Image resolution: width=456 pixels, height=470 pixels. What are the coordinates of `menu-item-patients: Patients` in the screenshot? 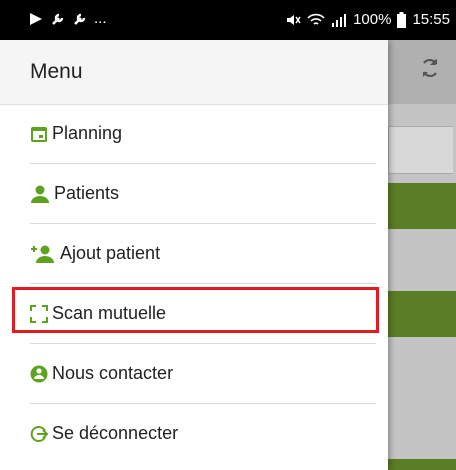 It's located at (203, 194).